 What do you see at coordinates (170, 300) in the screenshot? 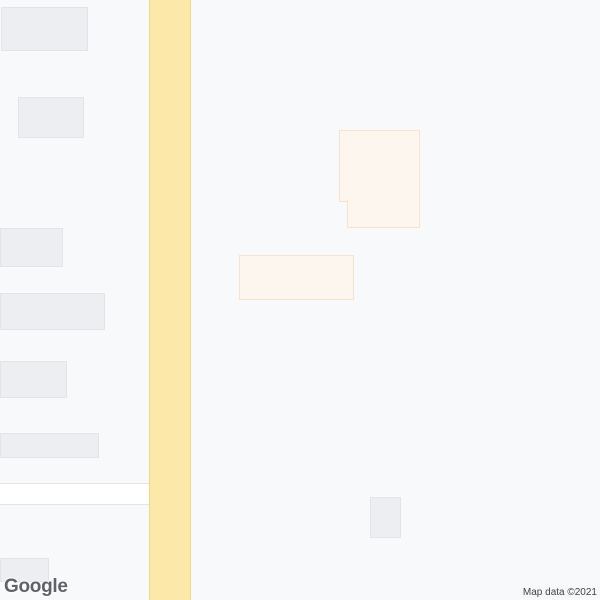
I see `main-road` at bounding box center [170, 300].